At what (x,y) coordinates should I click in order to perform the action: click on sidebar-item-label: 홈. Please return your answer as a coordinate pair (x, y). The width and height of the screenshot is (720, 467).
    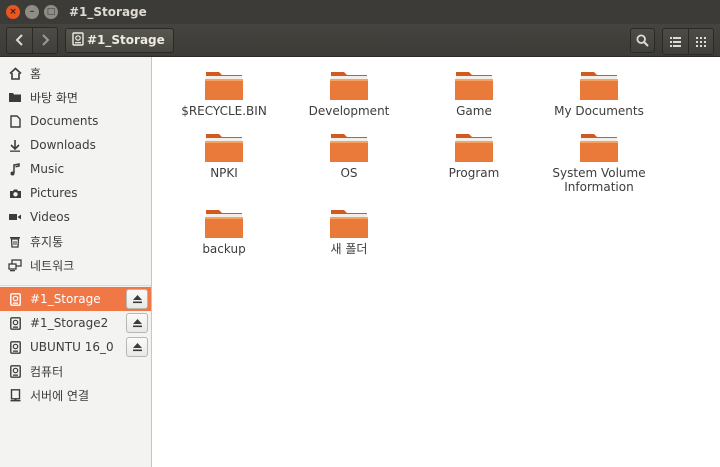
    Looking at the image, I should click on (36, 73).